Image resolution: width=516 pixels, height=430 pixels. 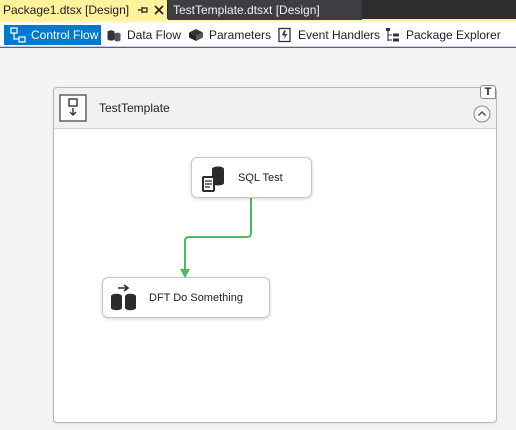 I want to click on tab-control-flow: Control Flow, so click(x=52, y=35).